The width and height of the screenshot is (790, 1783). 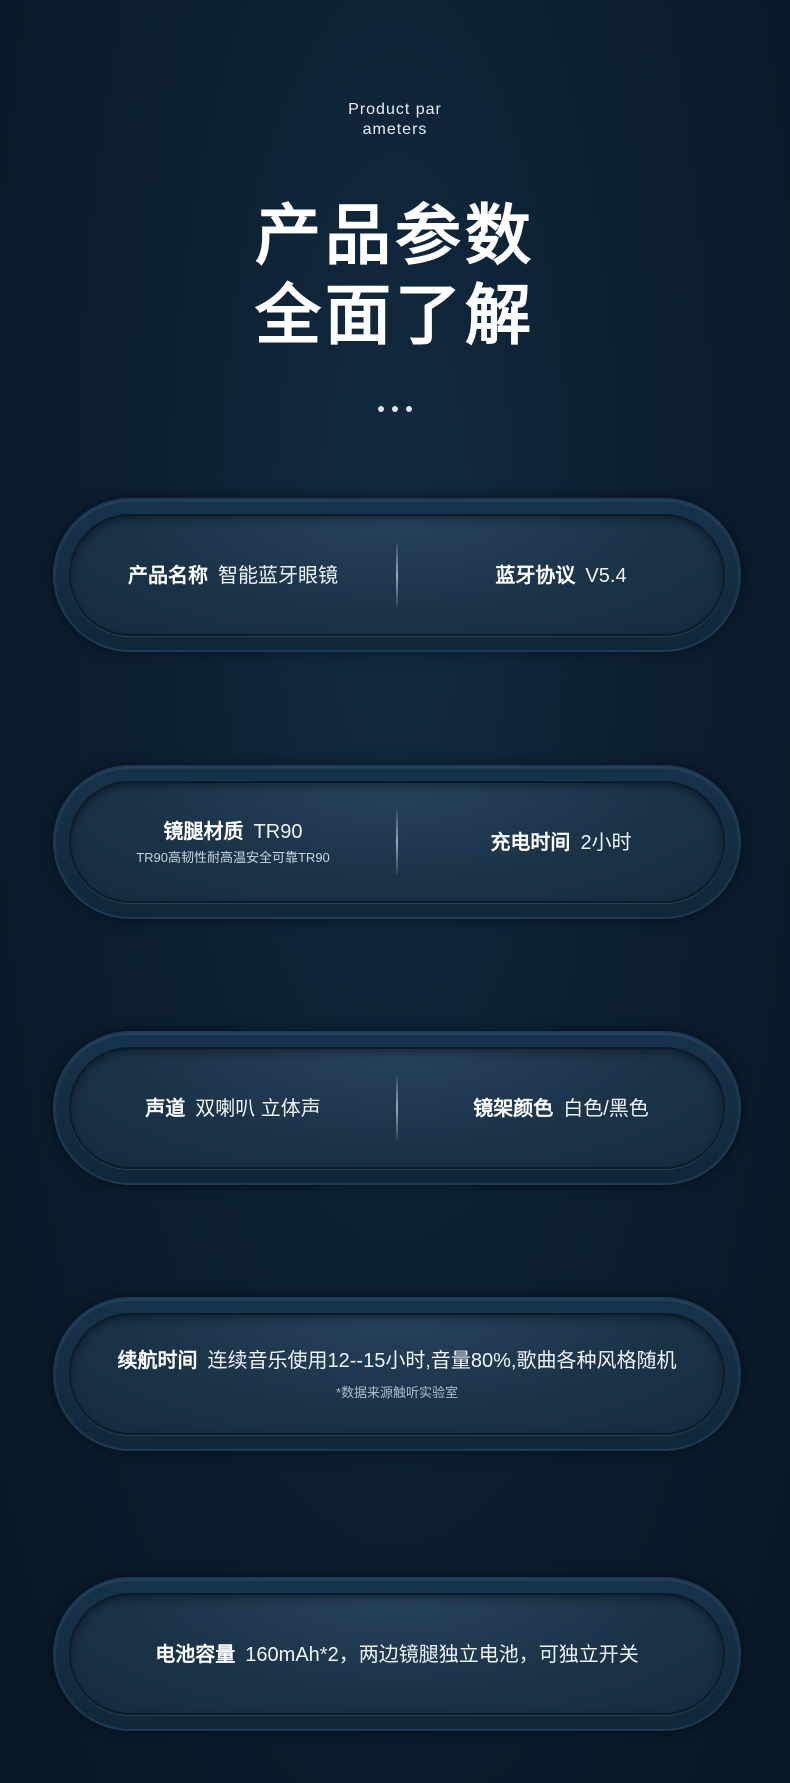 I want to click on param-battery: 电池容量 160mAh*2，两边镜腿独立电池，可独立开关, so click(x=397, y=1654).